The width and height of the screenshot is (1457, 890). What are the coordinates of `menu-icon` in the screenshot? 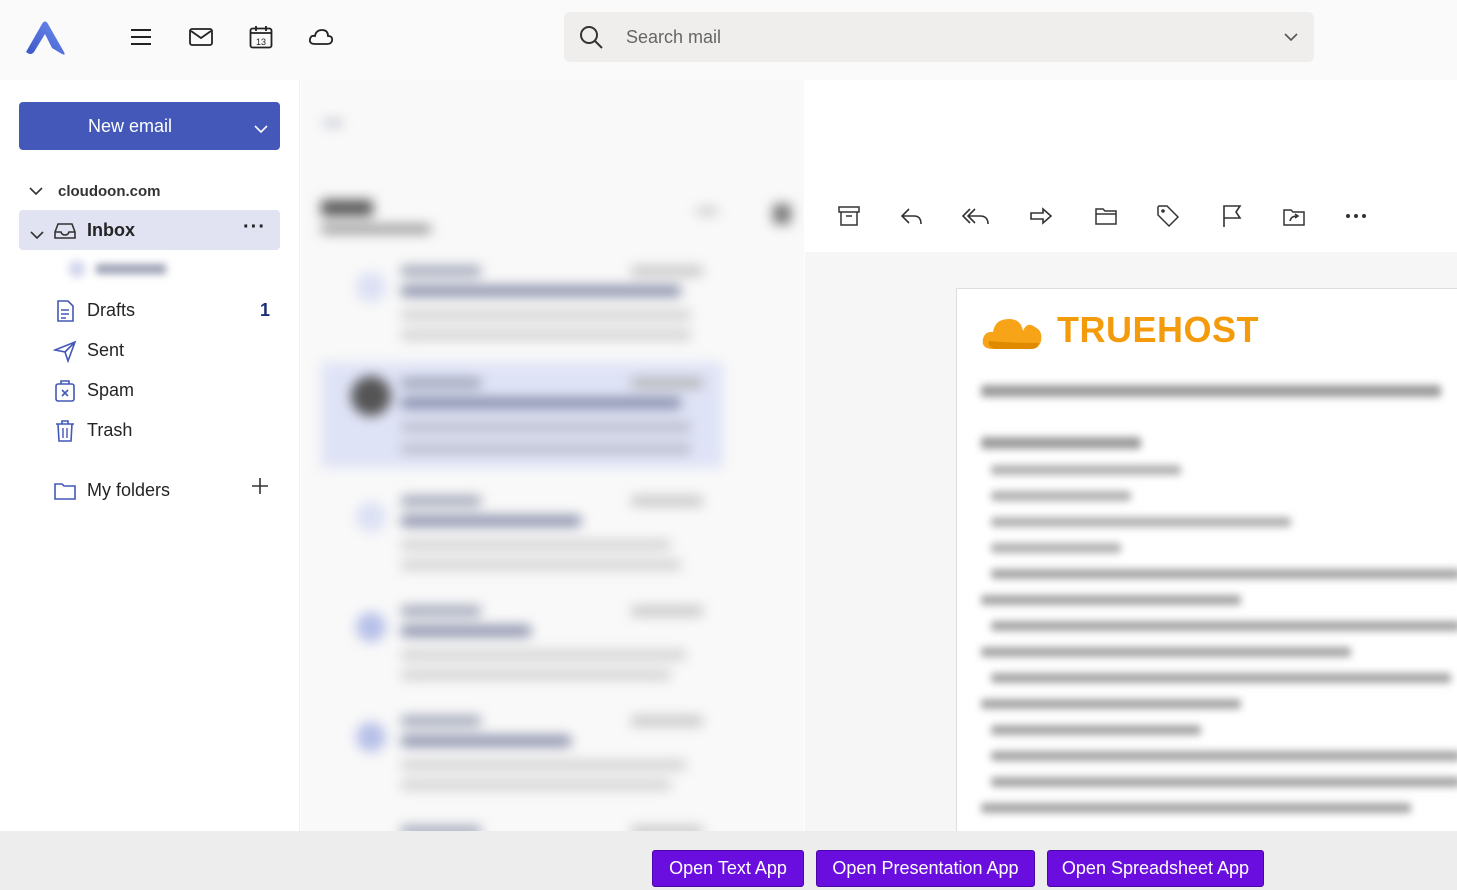 It's located at (141, 37).